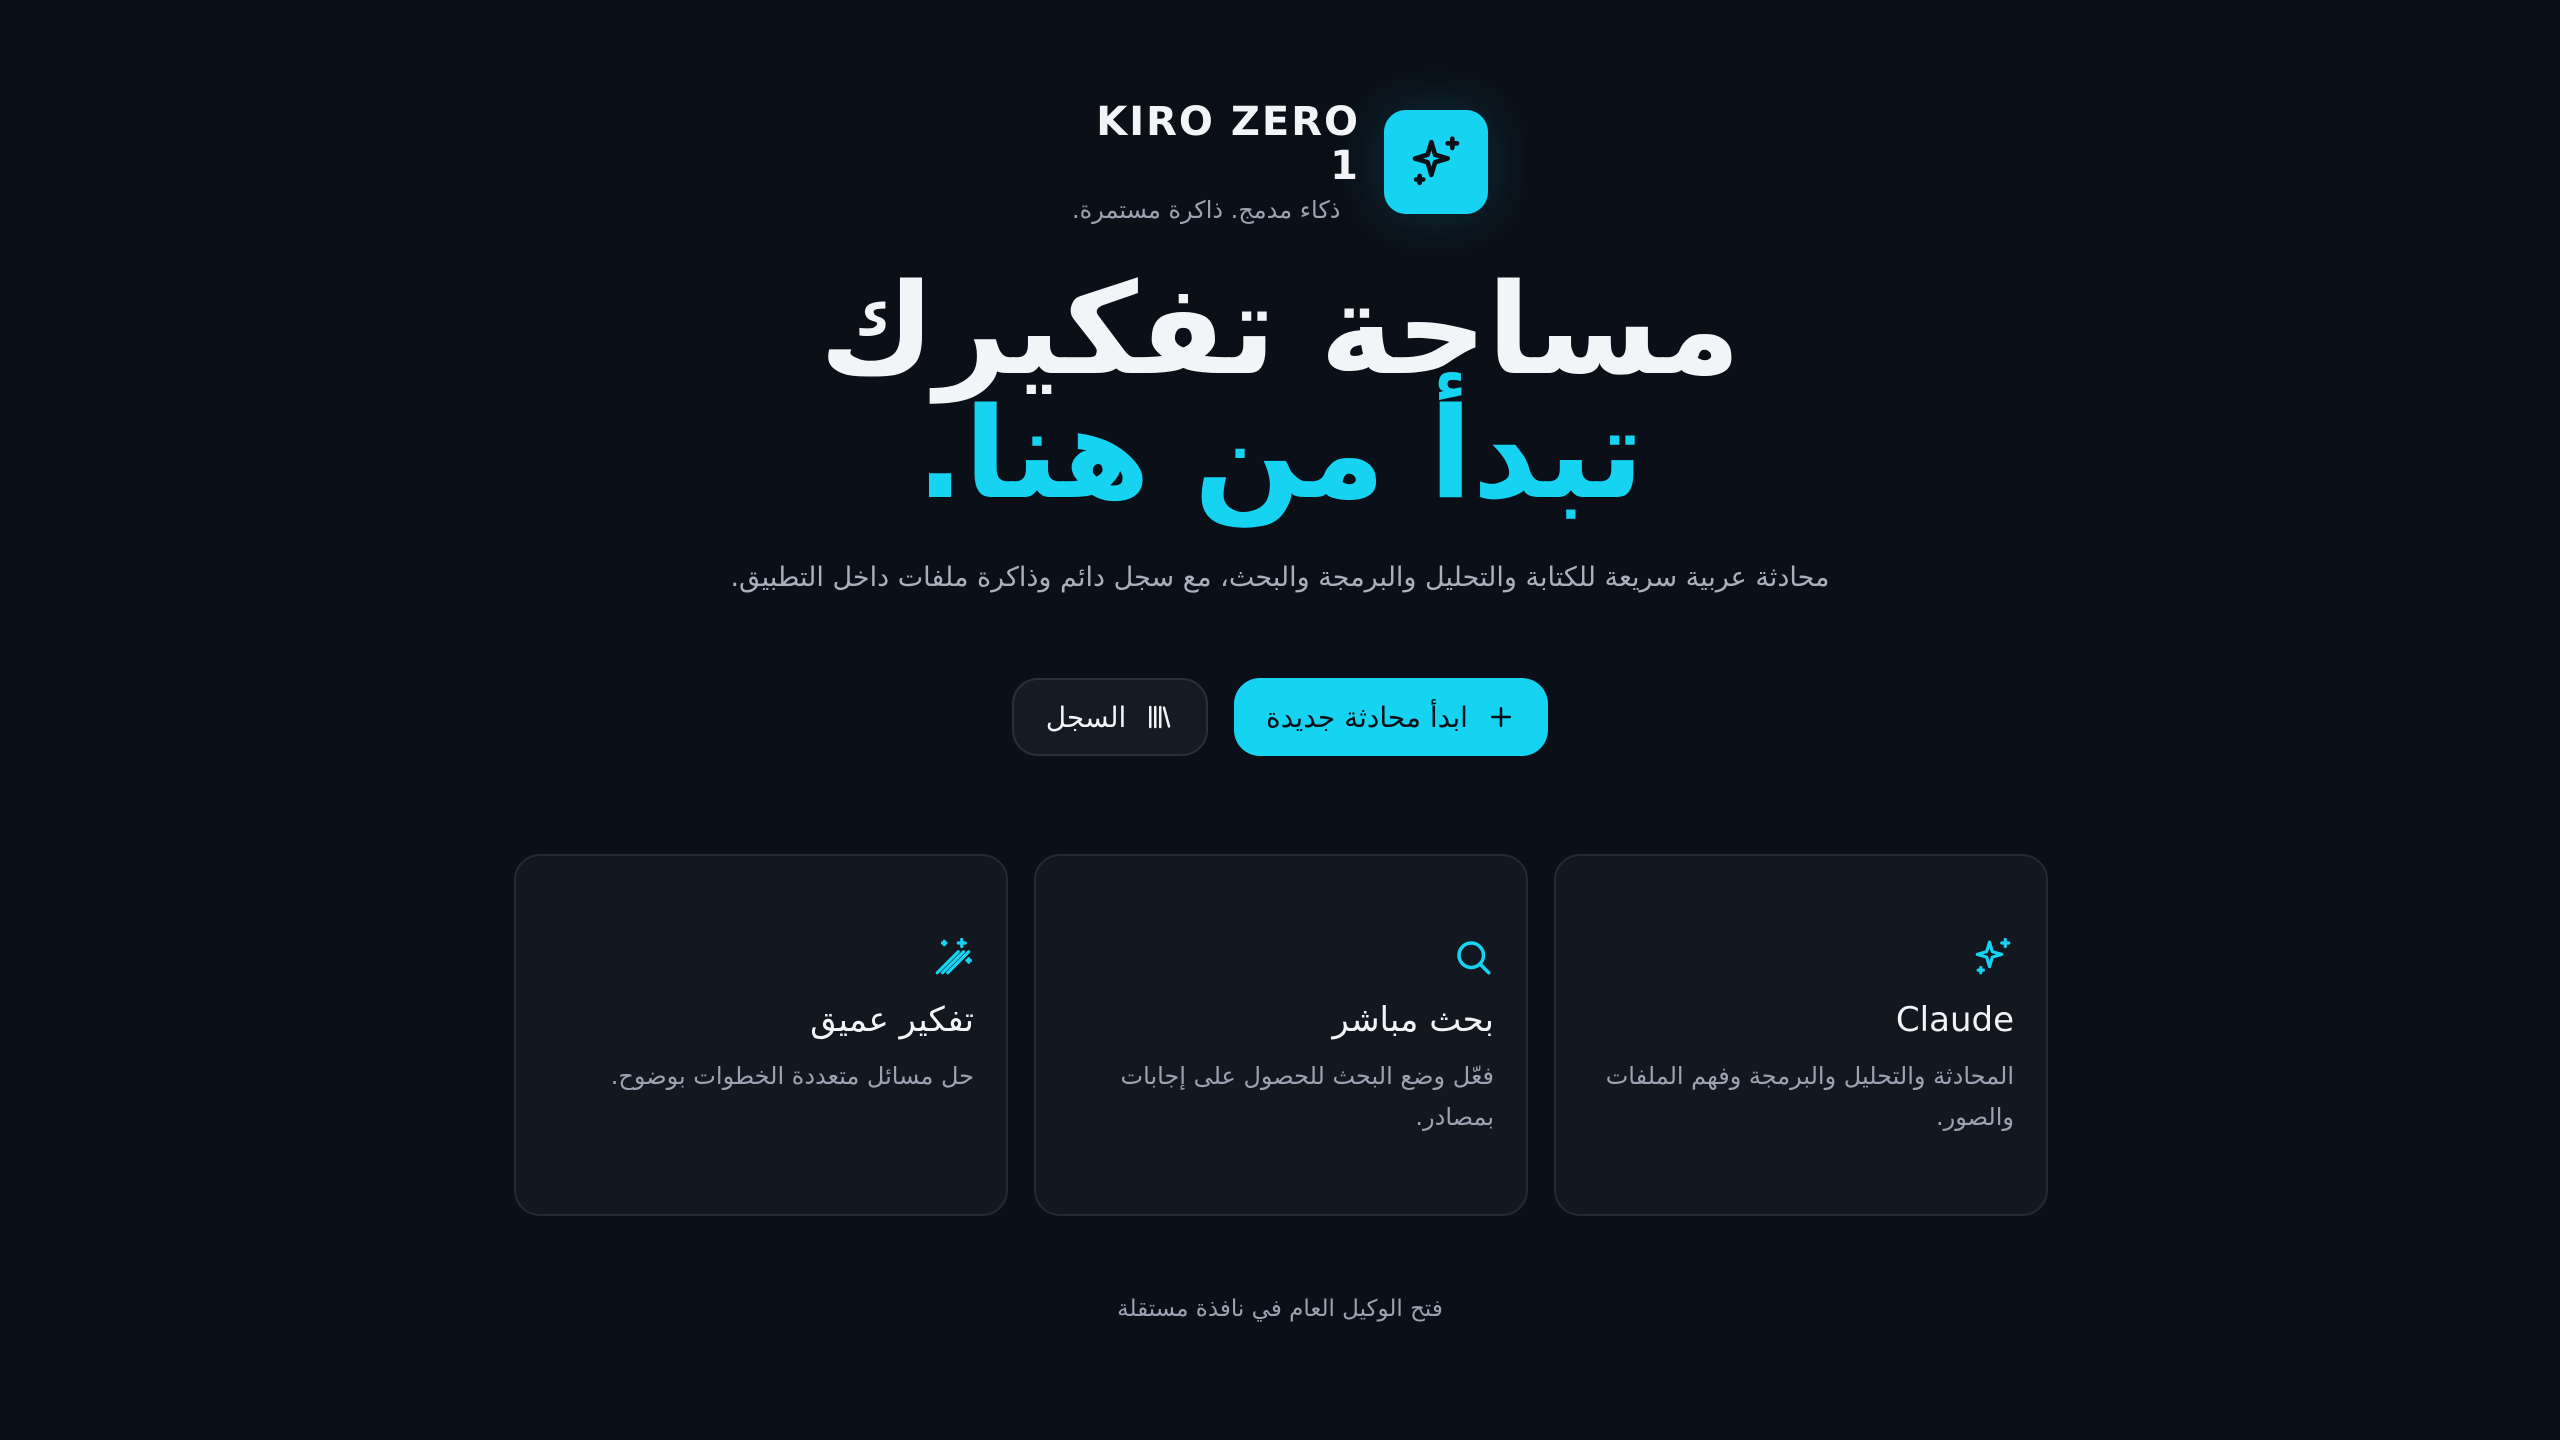  Describe the element at coordinates (1474, 958) in the screenshot. I see `search-icon` at that location.